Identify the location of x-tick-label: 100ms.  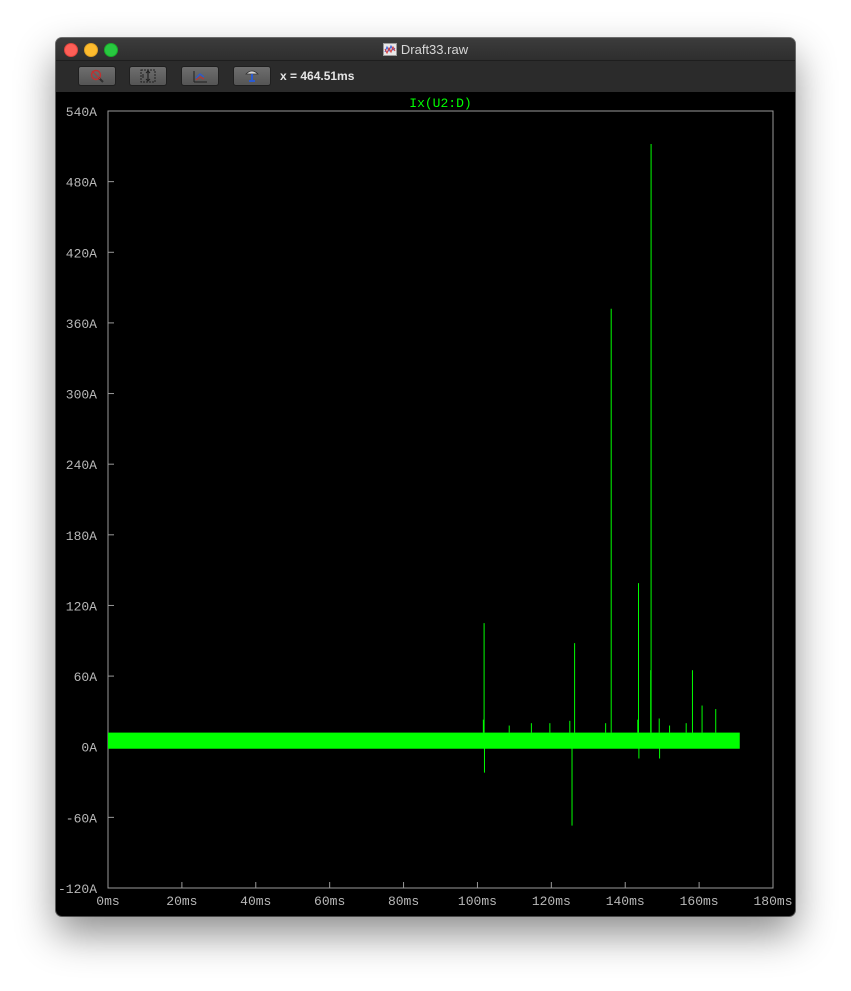
(477, 901).